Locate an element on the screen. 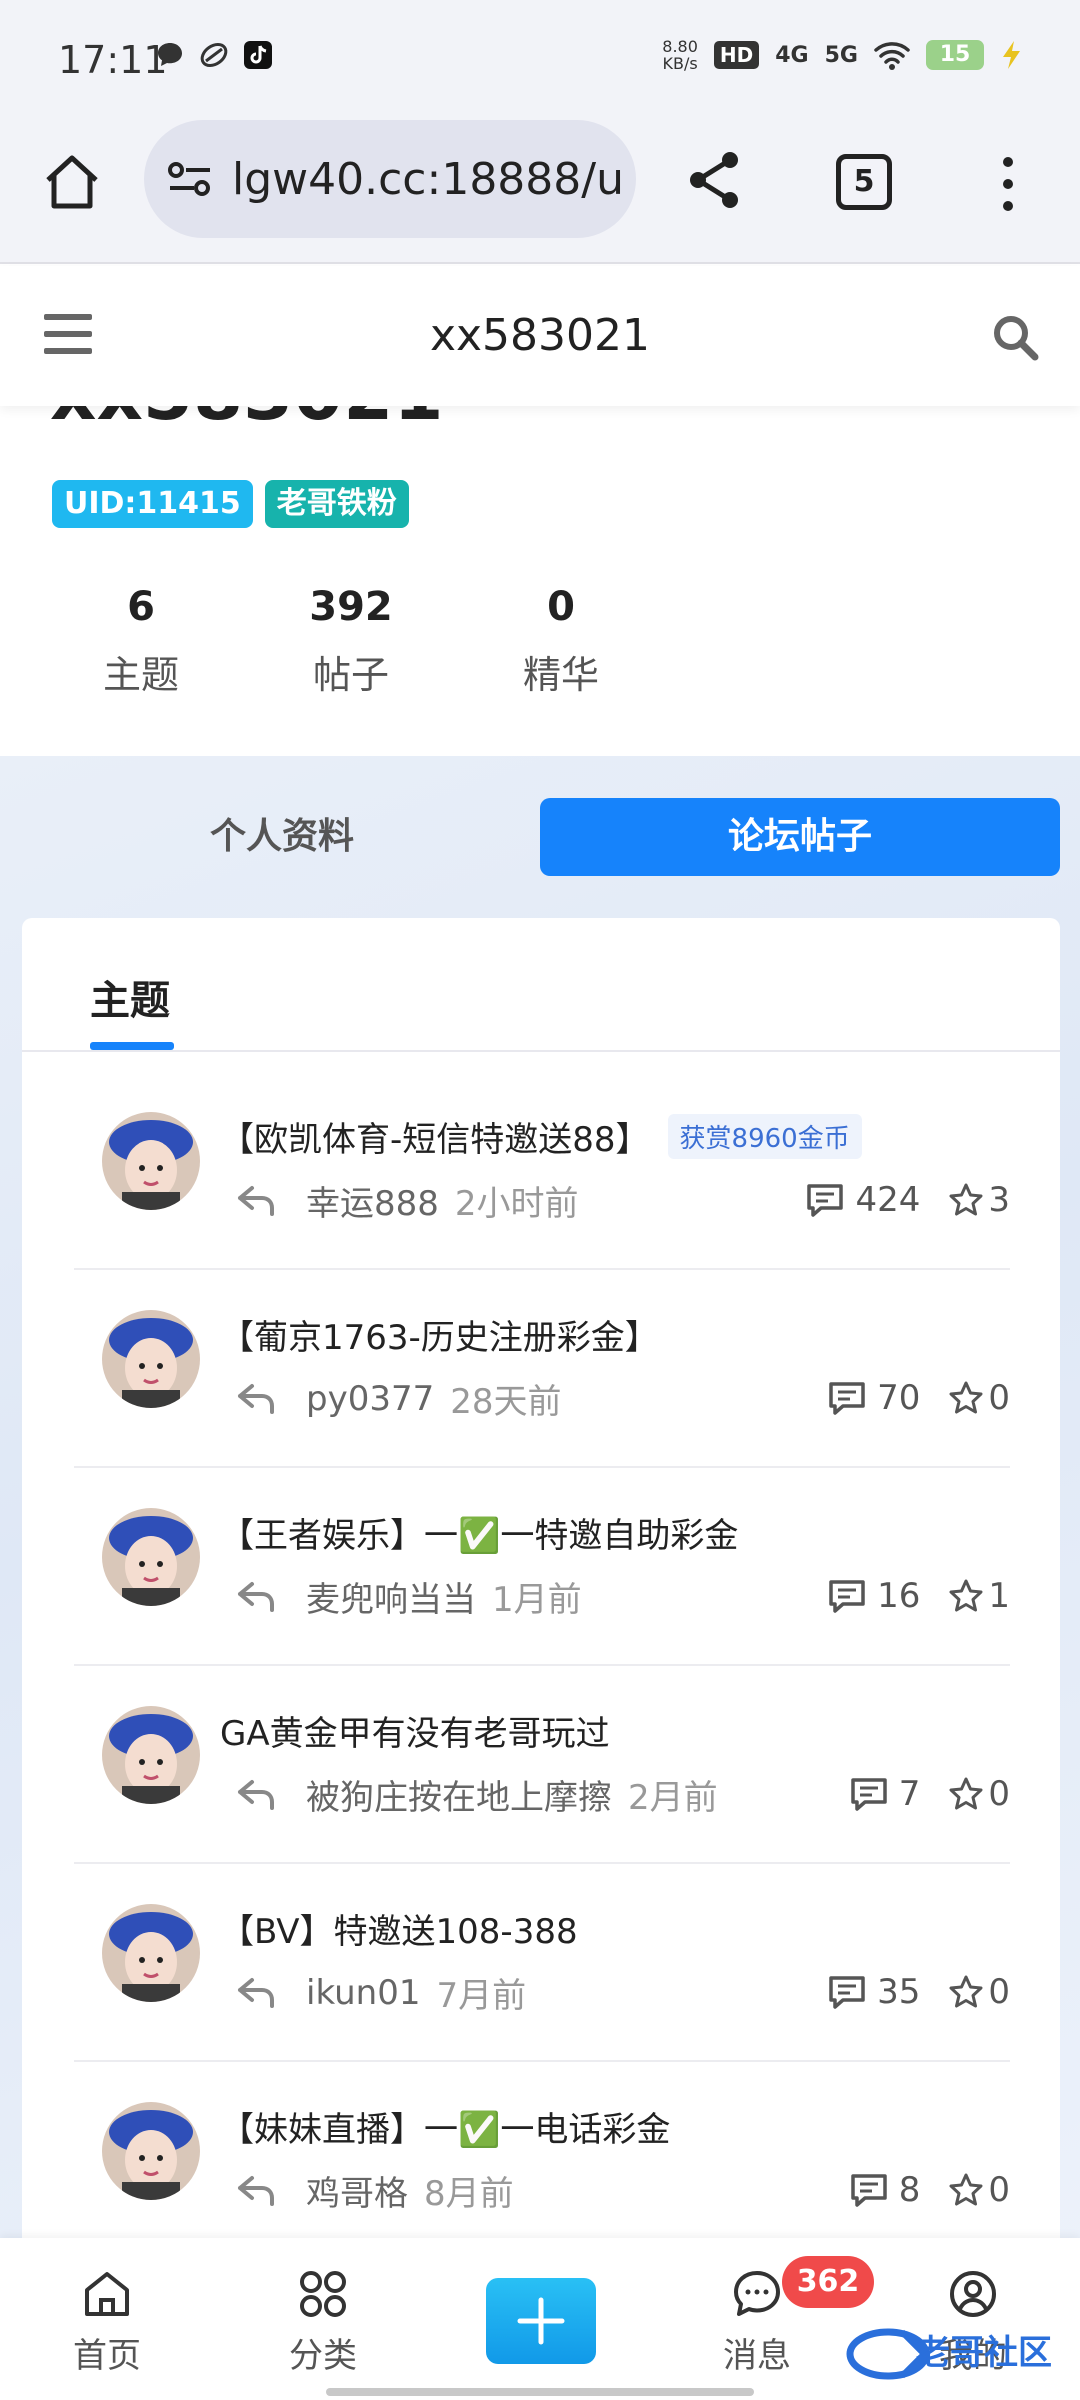 Image resolution: width=1080 pixels, height=2400 pixels. topic-counts: 70 0 is located at coordinates (918, 1398).